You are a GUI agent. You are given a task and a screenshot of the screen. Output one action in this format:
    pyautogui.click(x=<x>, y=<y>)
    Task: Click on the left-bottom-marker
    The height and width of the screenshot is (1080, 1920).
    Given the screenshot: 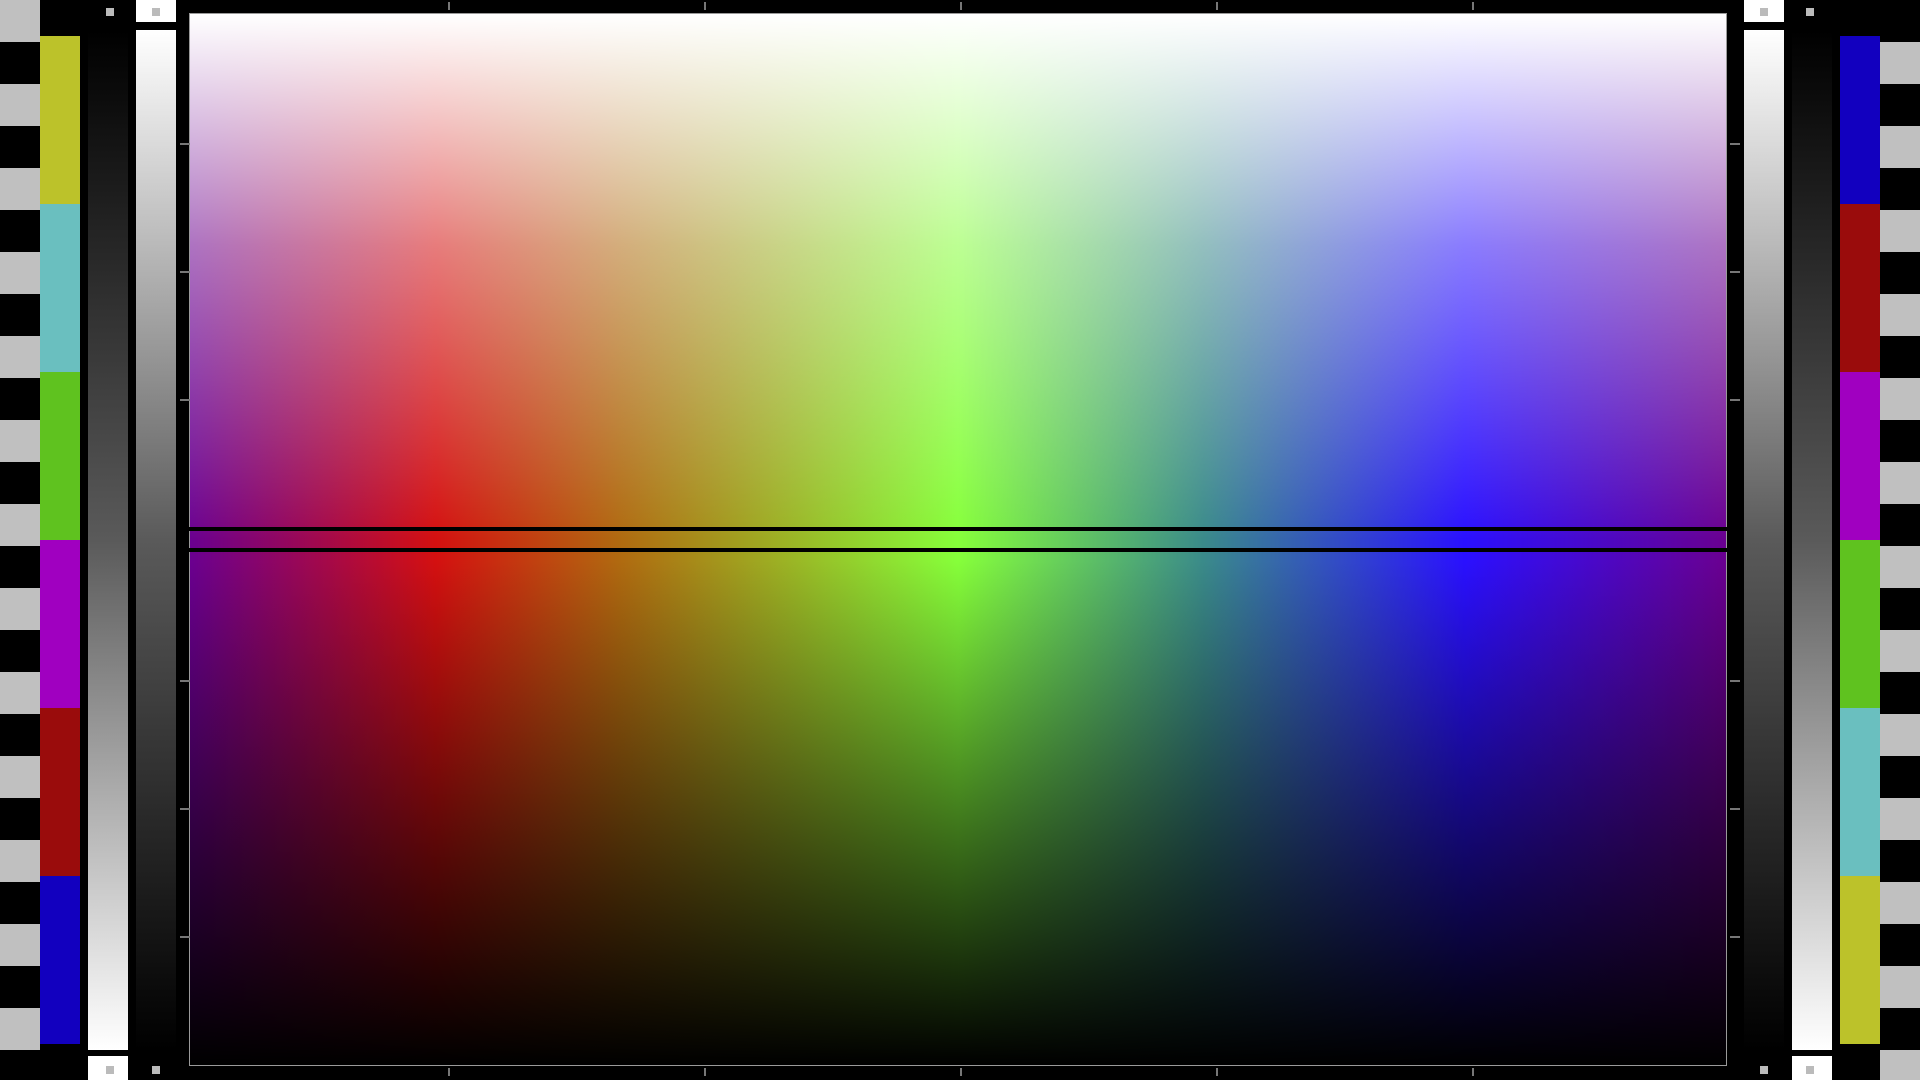 What is the action you would take?
    pyautogui.click(x=110, y=1070)
    